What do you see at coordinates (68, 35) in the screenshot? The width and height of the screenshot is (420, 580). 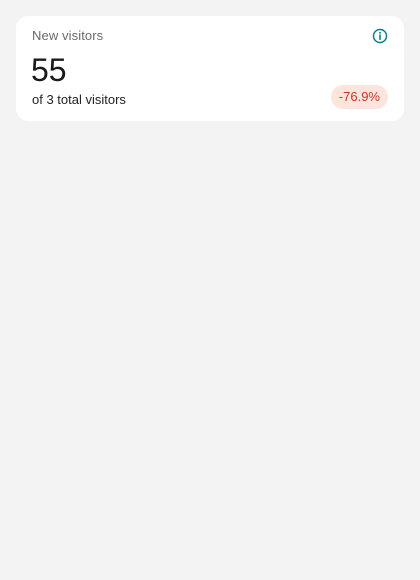 I see `card-title: New visitors` at bounding box center [68, 35].